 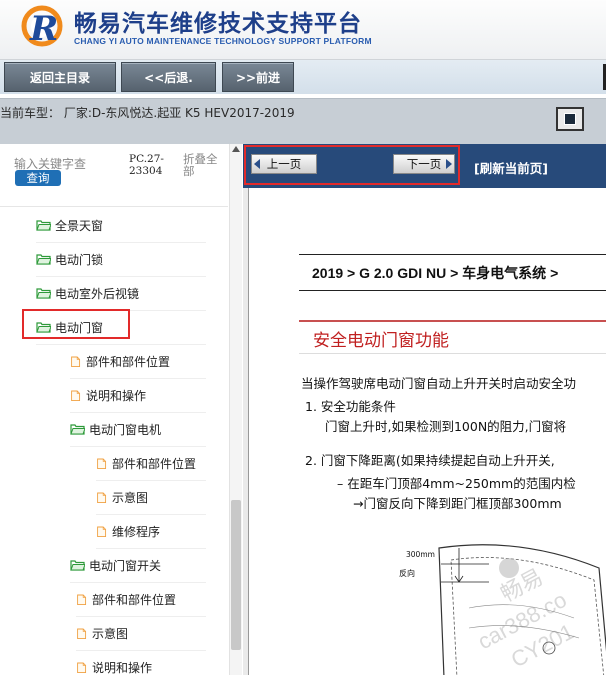 What do you see at coordinates (235, 409) in the screenshot?
I see `sidebar-scrollbar` at bounding box center [235, 409].